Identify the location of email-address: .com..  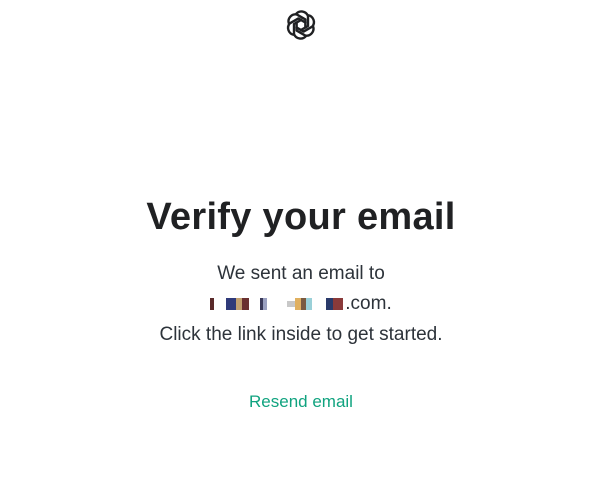
(301, 304).